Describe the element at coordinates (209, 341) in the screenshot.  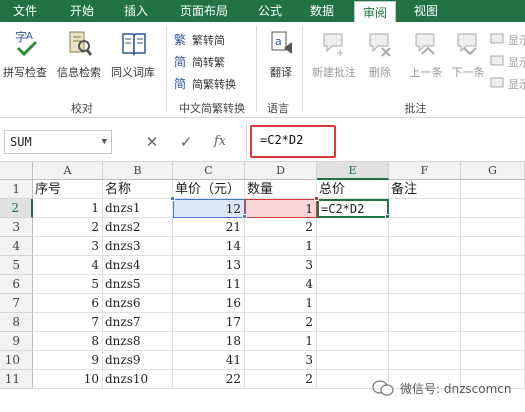
I see `cell-price: 18` at that location.